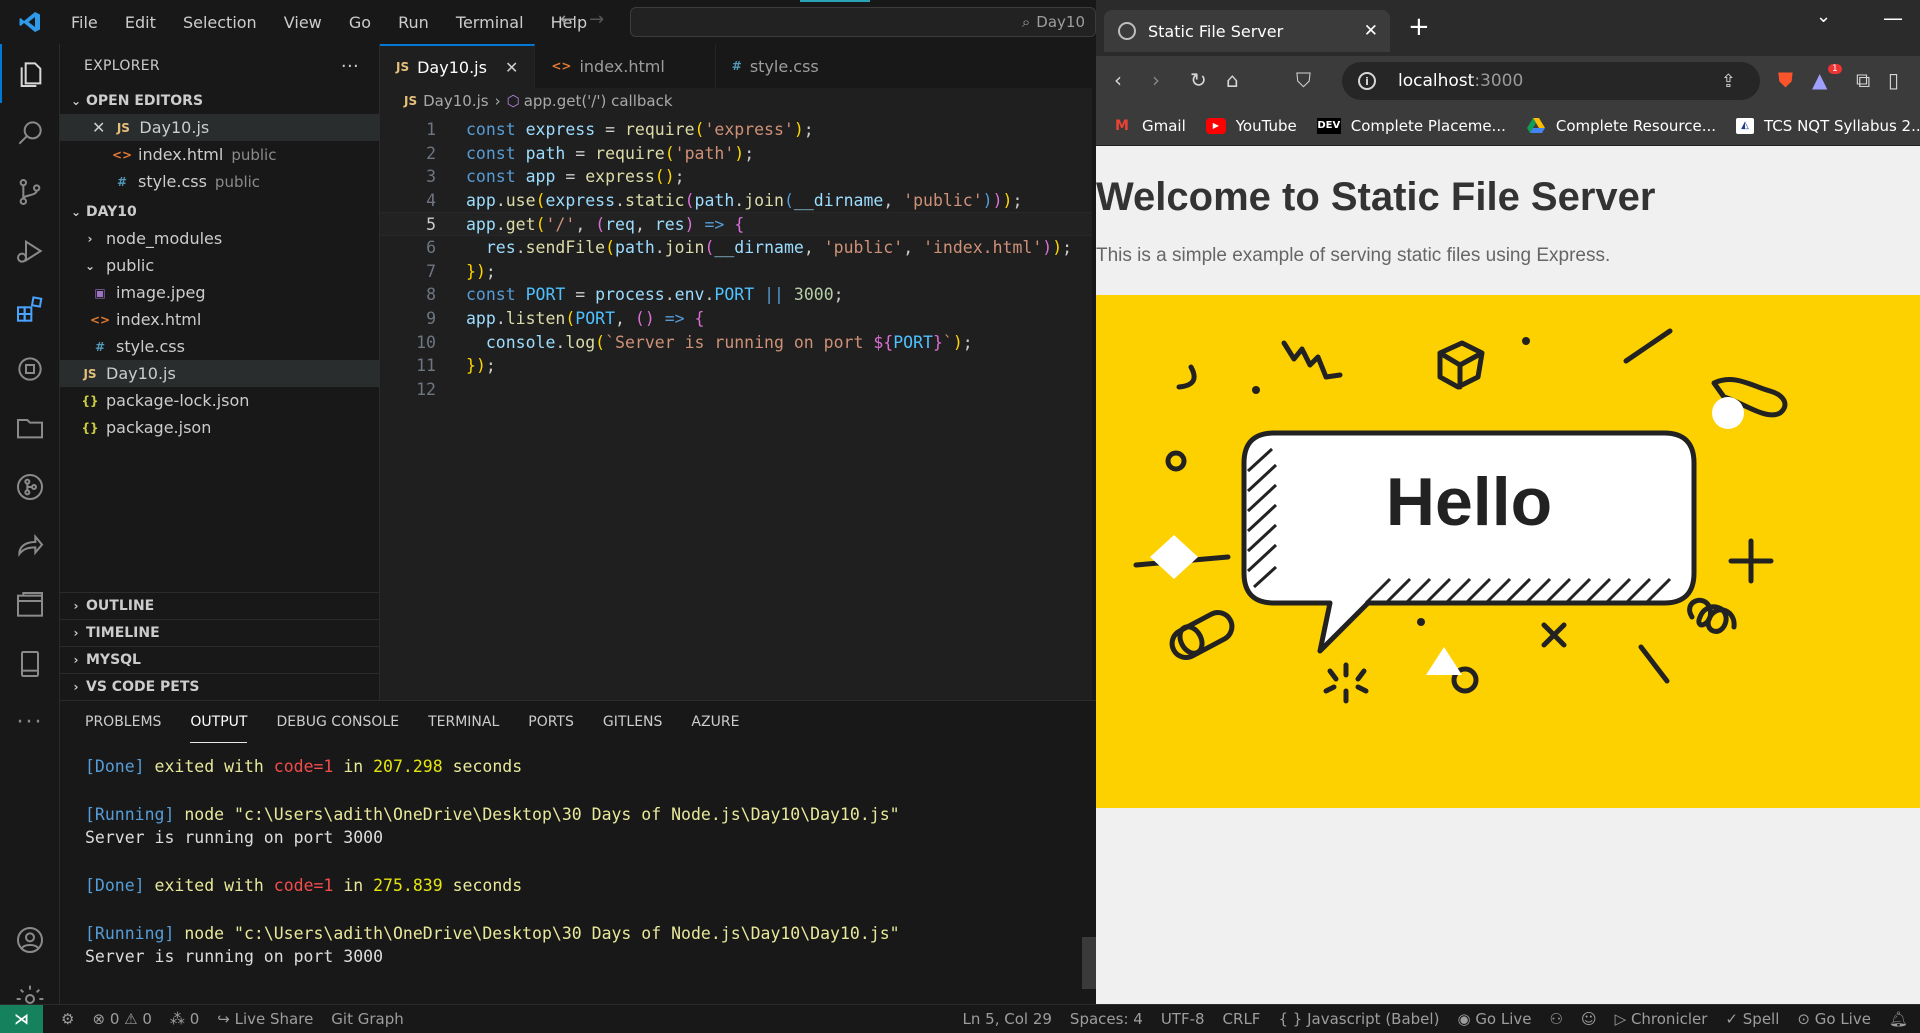  What do you see at coordinates (633, 722) in the screenshot?
I see `tab-gitlens: GITLENS` at bounding box center [633, 722].